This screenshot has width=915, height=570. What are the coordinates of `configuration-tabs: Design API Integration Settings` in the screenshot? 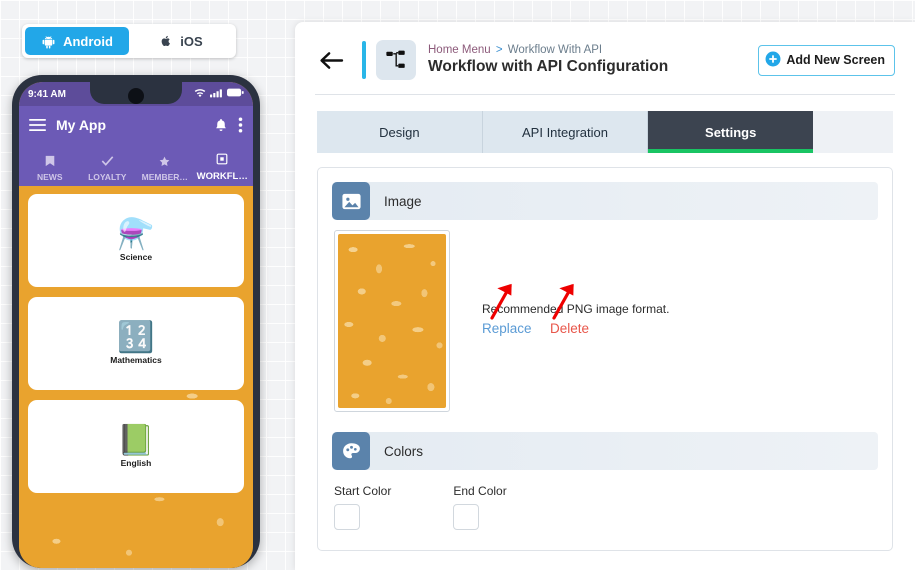 It's located at (605, 132).